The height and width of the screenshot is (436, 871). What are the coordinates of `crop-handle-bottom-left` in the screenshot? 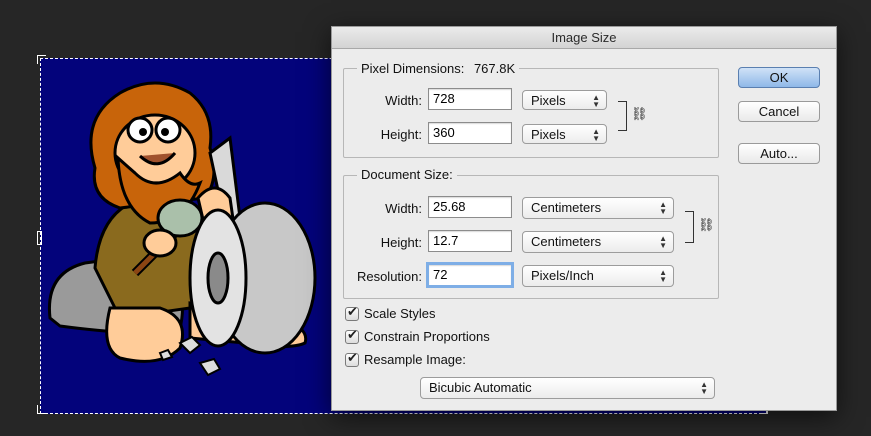 It's located at (41, 409).